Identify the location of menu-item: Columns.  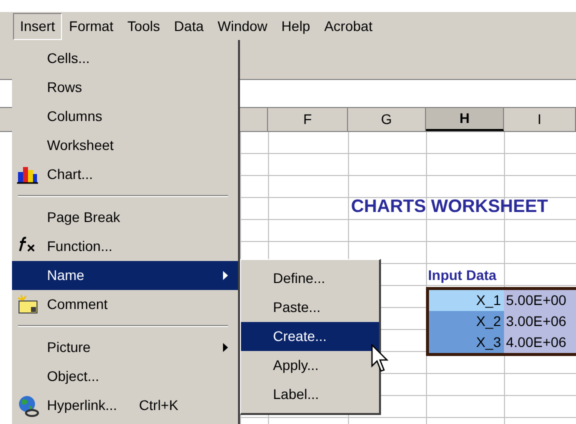
(125, 116).